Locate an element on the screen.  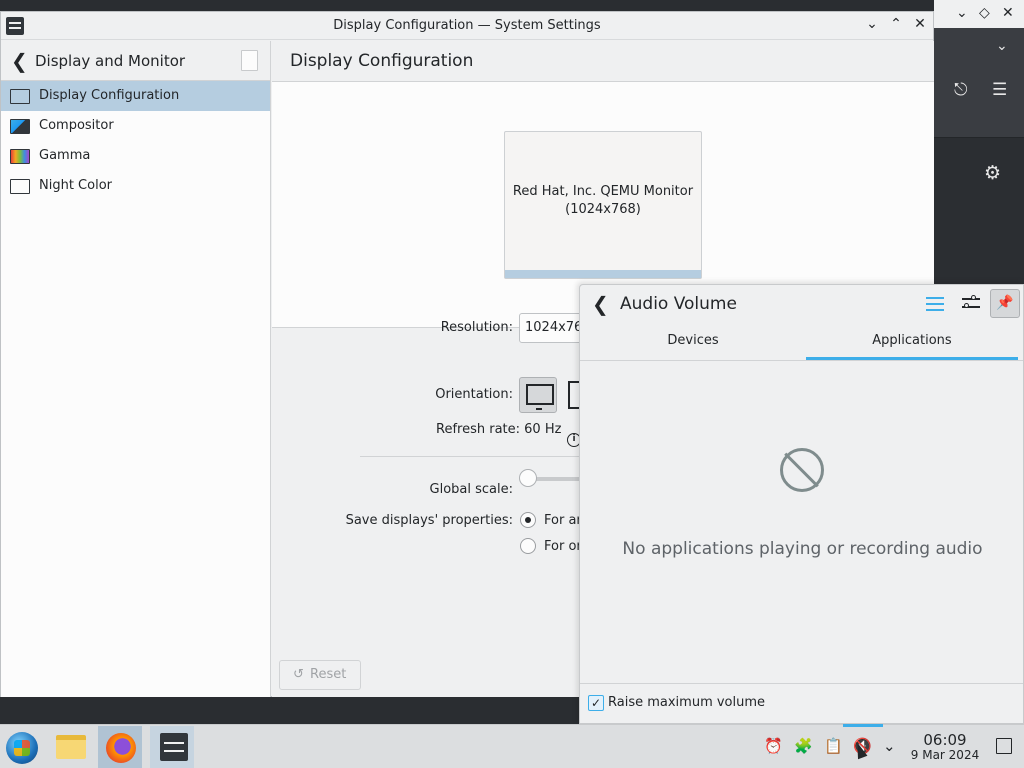
sidebar-item-label: Night Color is located at coordinates (75, 185).